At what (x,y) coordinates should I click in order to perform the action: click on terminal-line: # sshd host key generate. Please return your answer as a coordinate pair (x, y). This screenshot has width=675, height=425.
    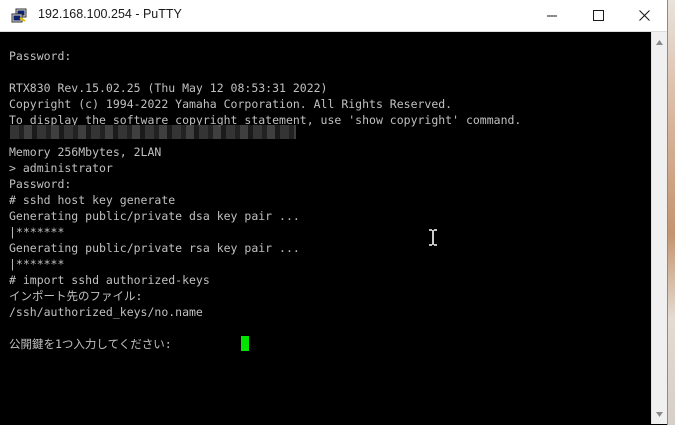
    Looking at the image, I should click on (92, 200).